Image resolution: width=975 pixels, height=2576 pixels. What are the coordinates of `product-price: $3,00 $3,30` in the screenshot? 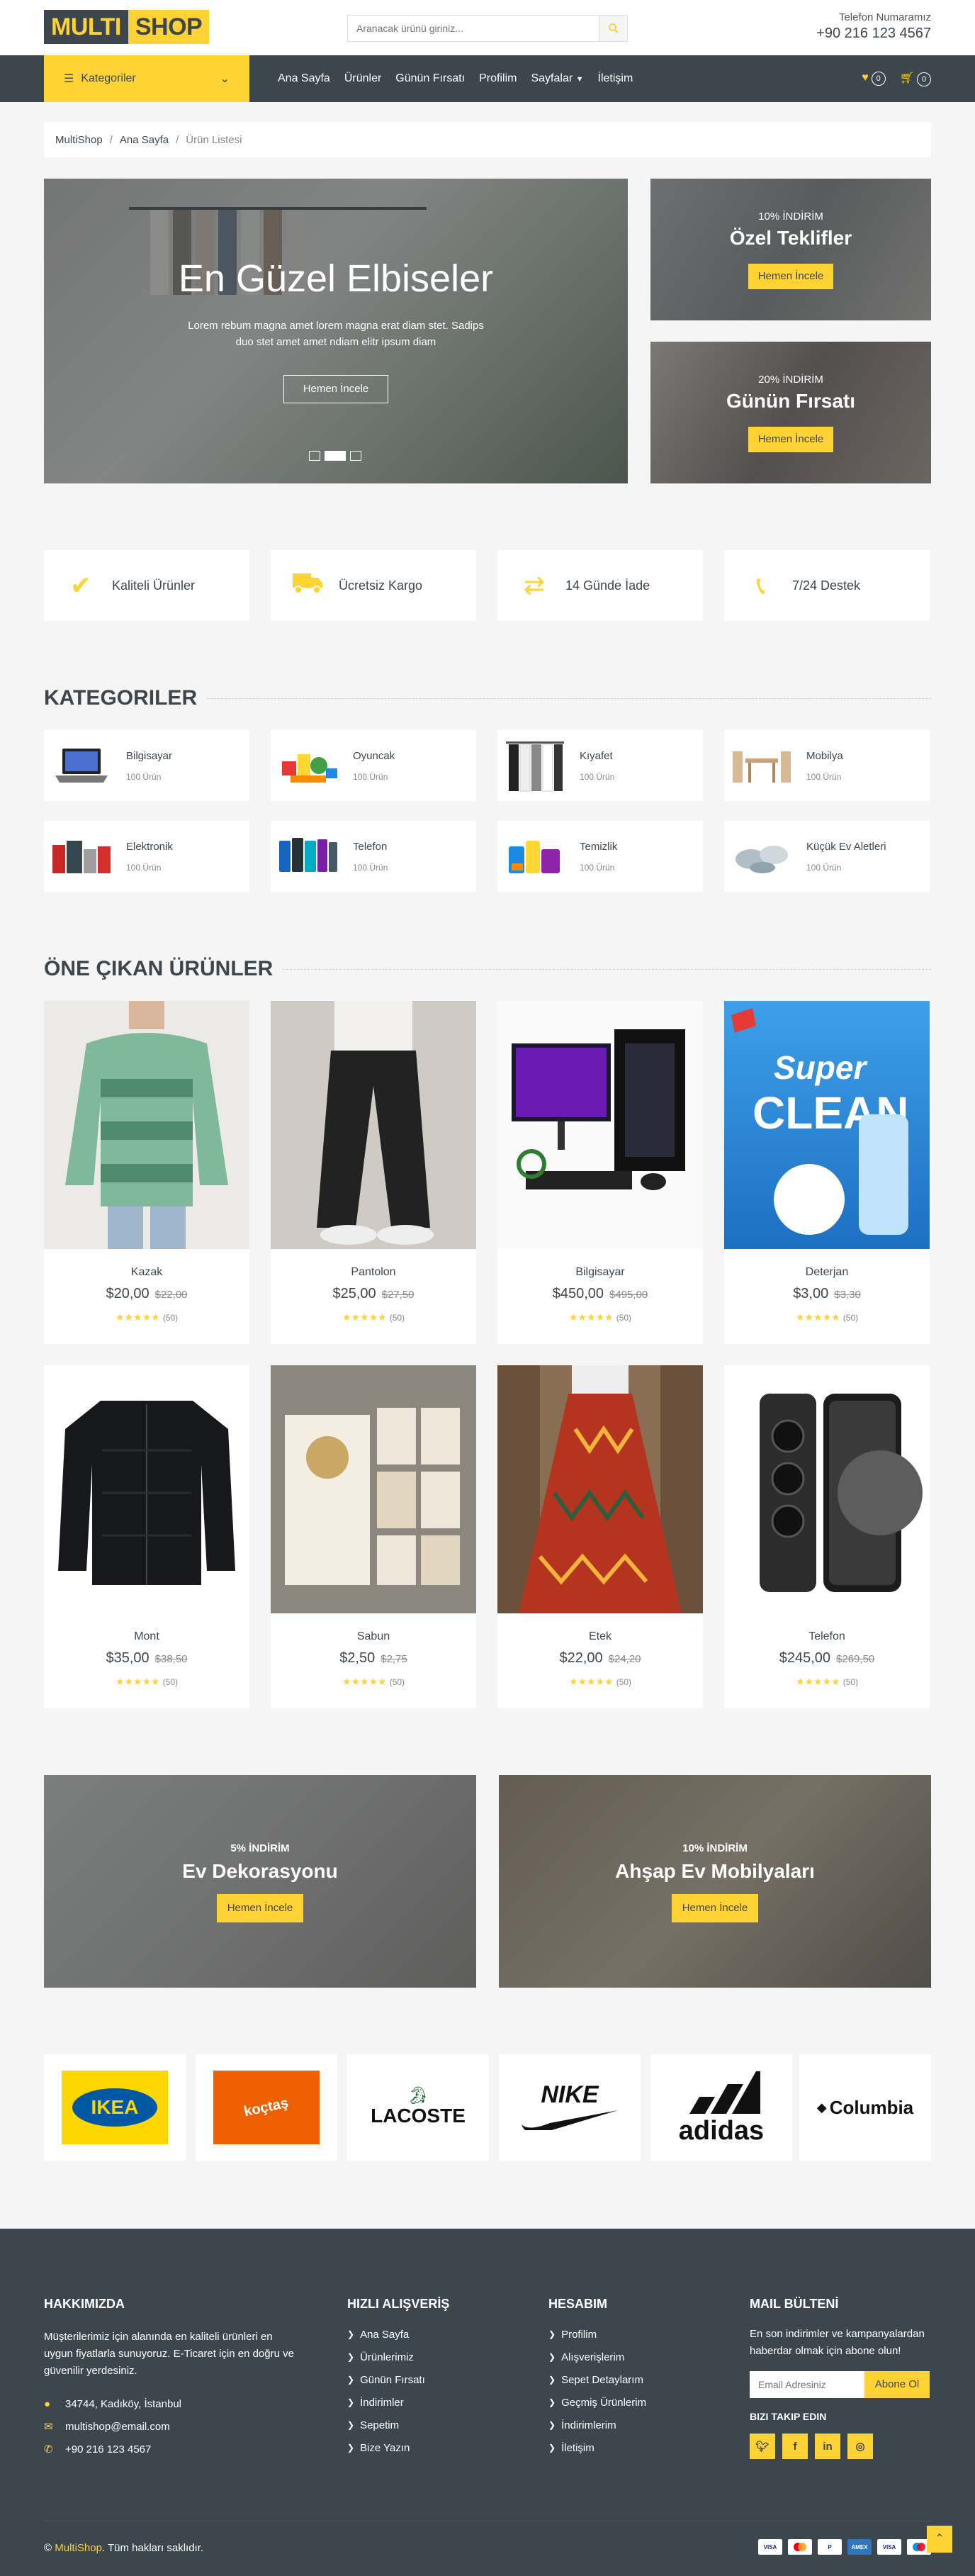 It's located at (827, 1294).